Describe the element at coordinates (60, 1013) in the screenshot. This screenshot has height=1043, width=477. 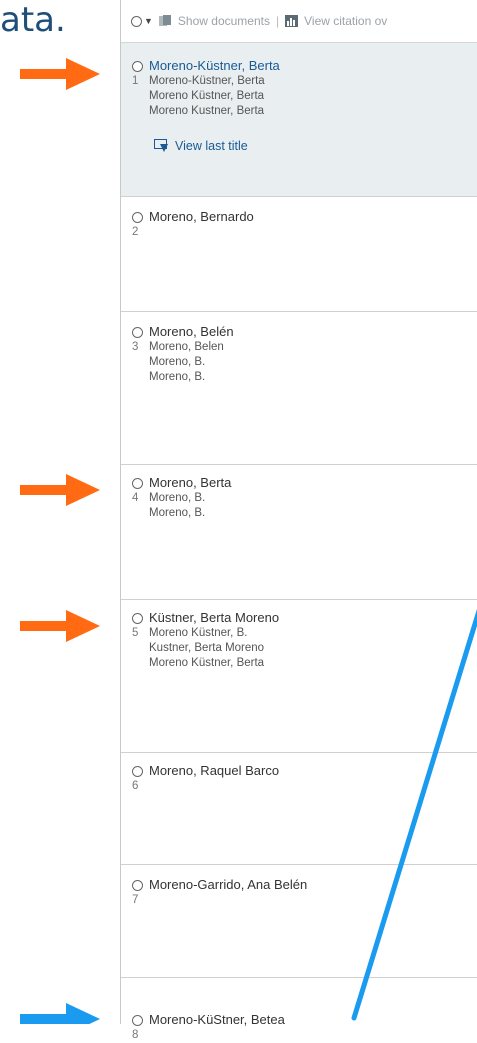
I see `blue-arrow-icon` at that location.